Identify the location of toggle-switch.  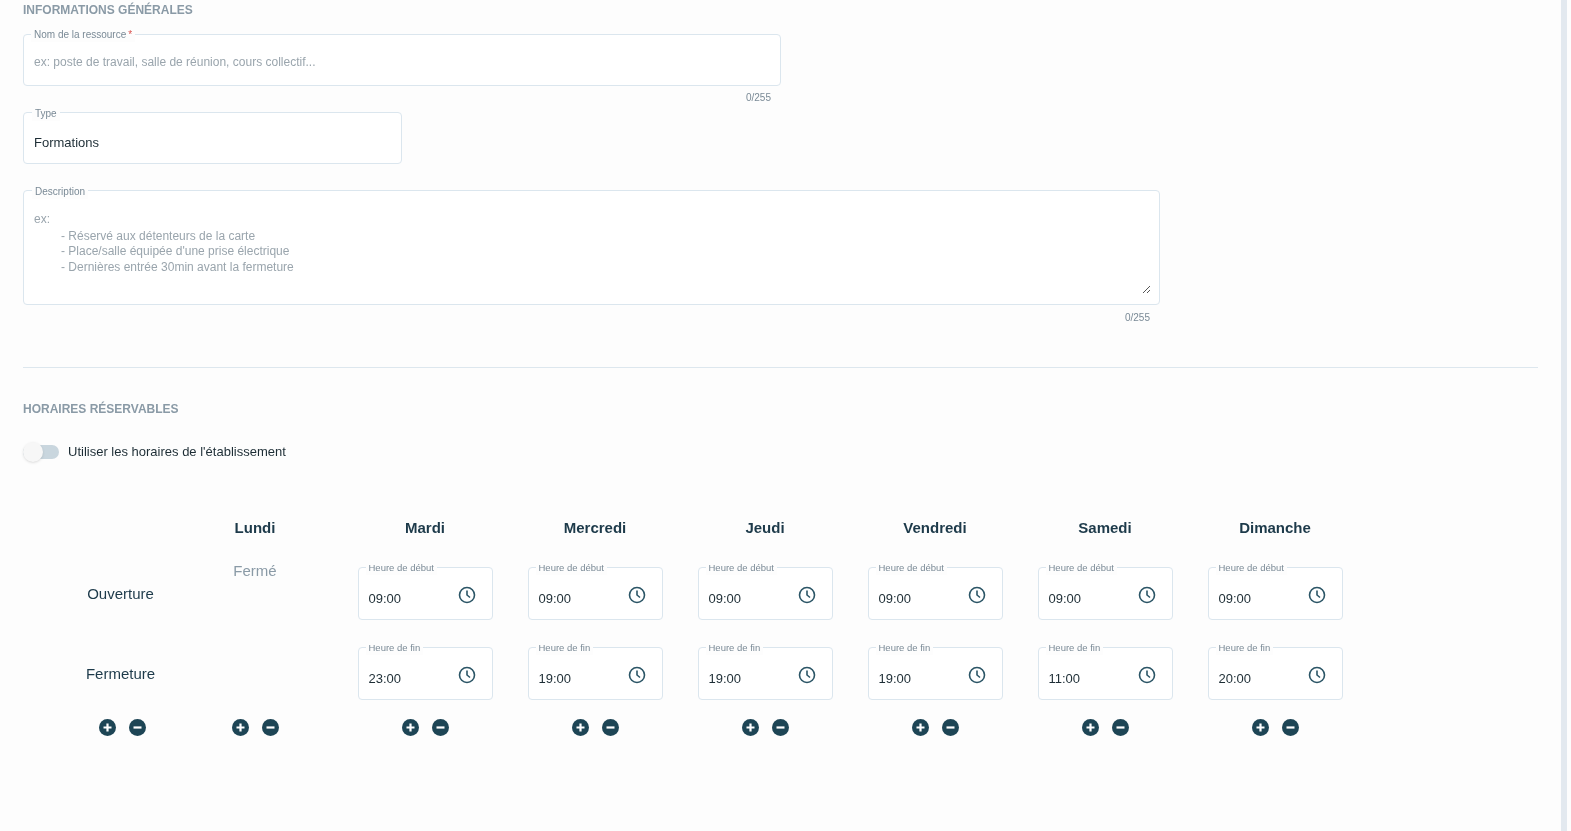
(41, 452).